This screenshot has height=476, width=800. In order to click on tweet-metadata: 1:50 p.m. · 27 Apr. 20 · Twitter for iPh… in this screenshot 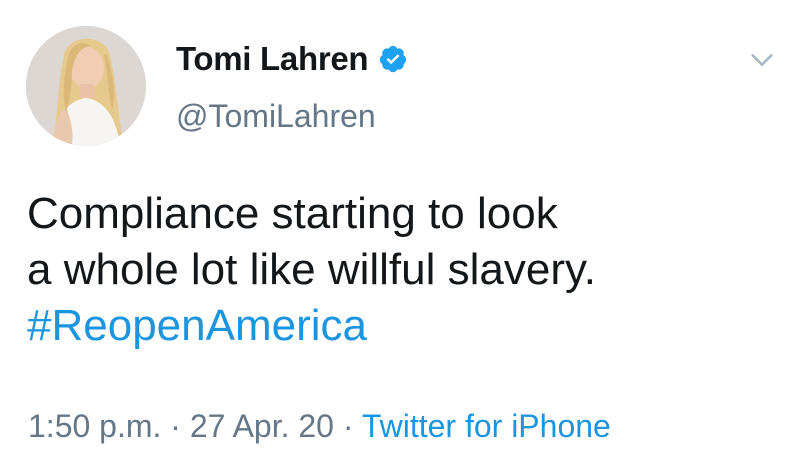, I will do `click(319, 426)`.